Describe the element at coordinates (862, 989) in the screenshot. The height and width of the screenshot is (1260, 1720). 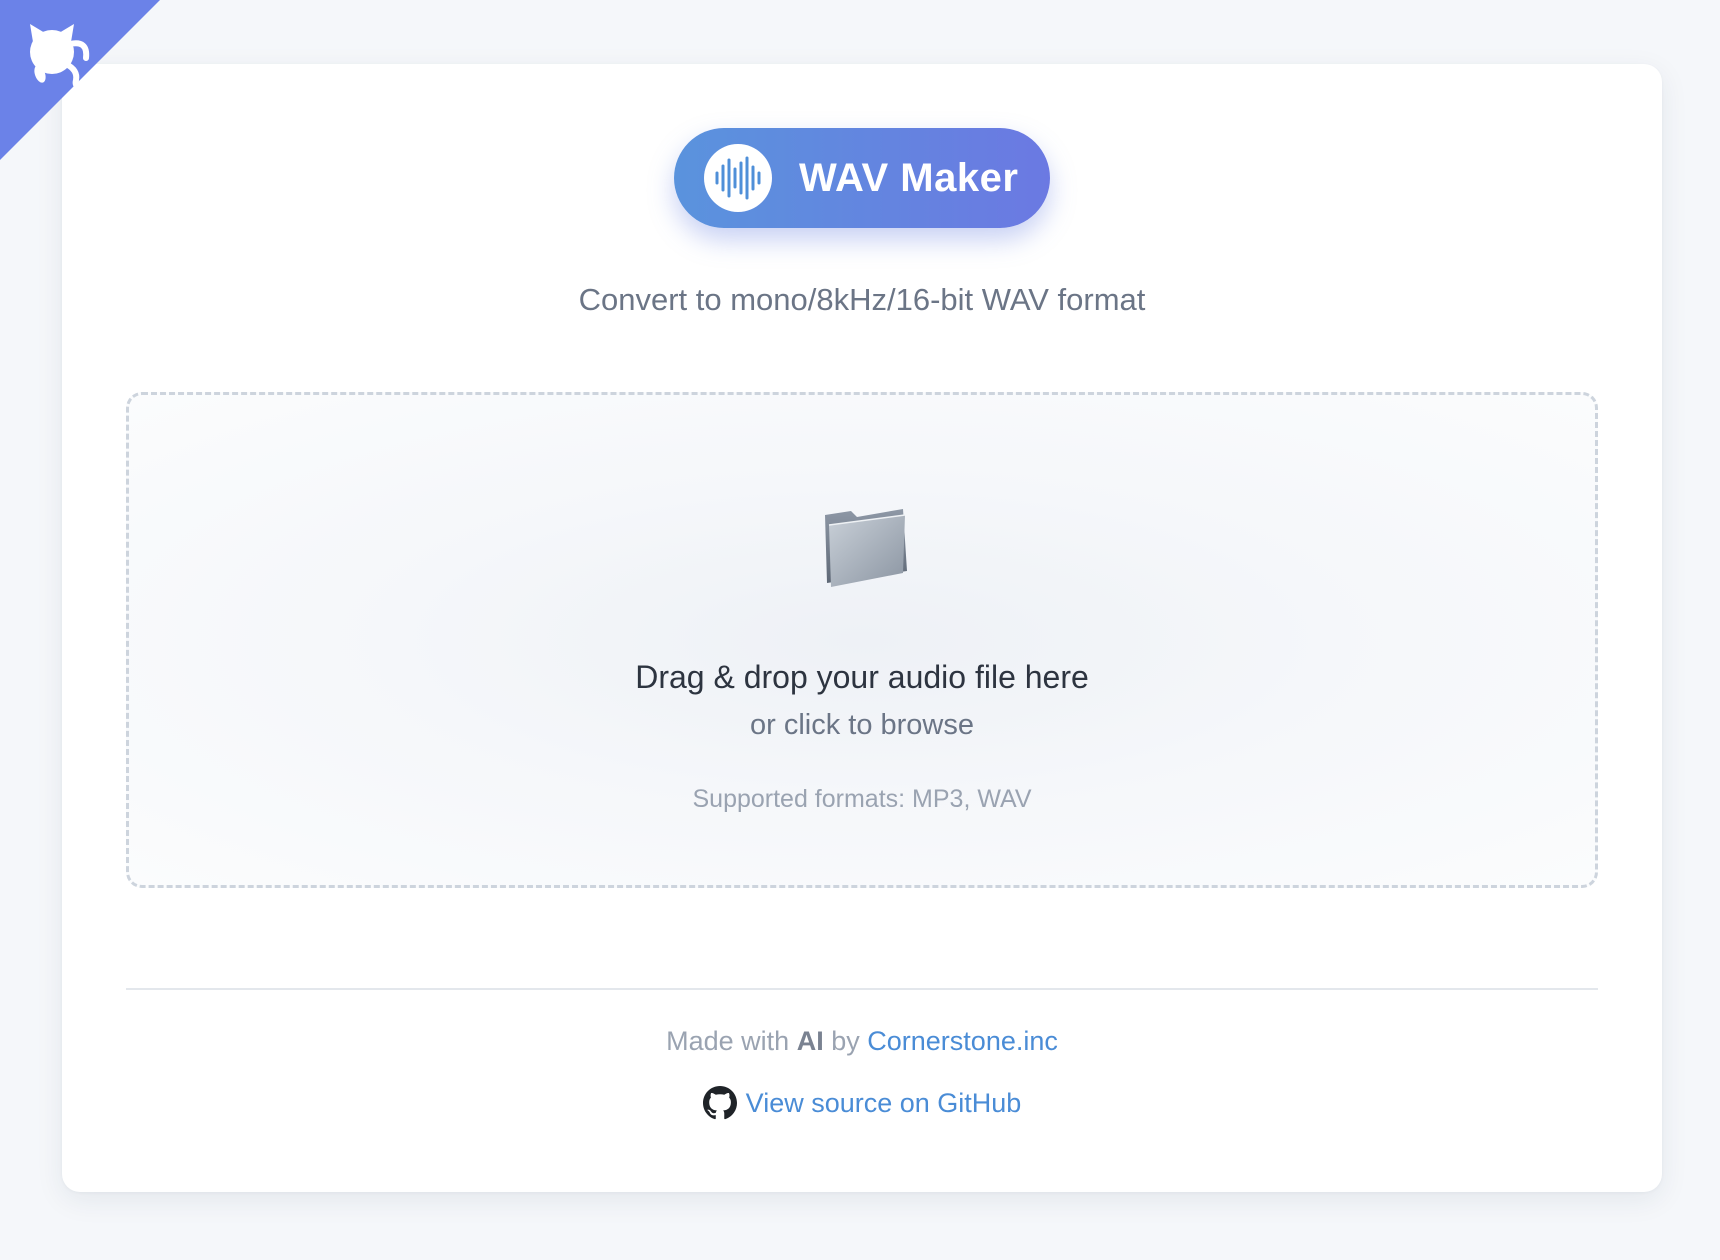
I see `footer-divider` at that location.